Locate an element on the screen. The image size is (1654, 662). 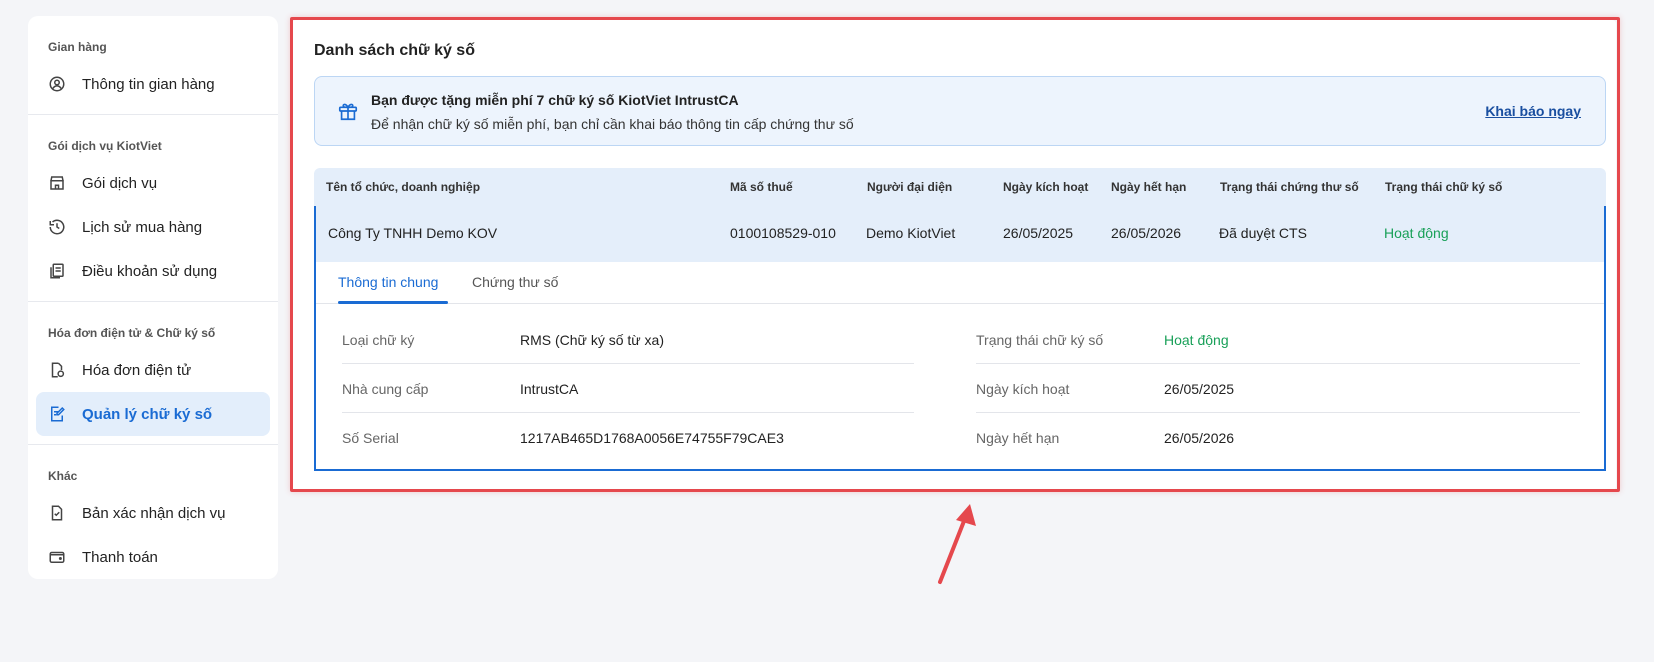
tab-certificate: Chứng thư số is located at coordinates (515, 282).